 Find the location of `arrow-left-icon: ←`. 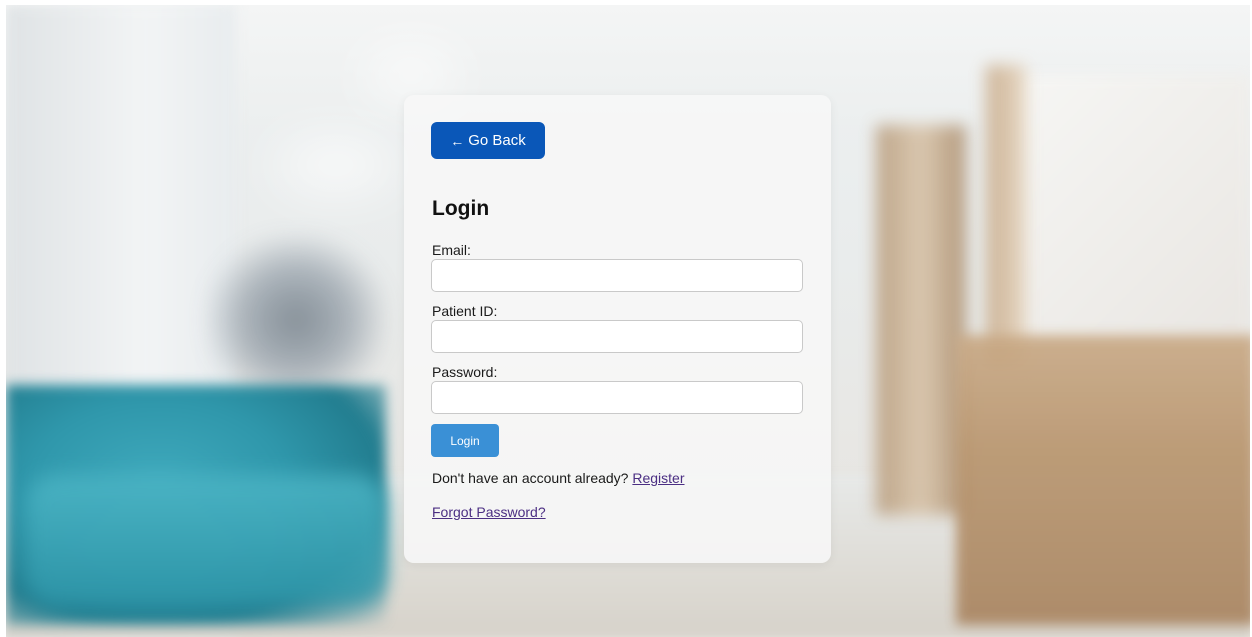

arrow-left-icon: ← is located at coordinates (457, 140).